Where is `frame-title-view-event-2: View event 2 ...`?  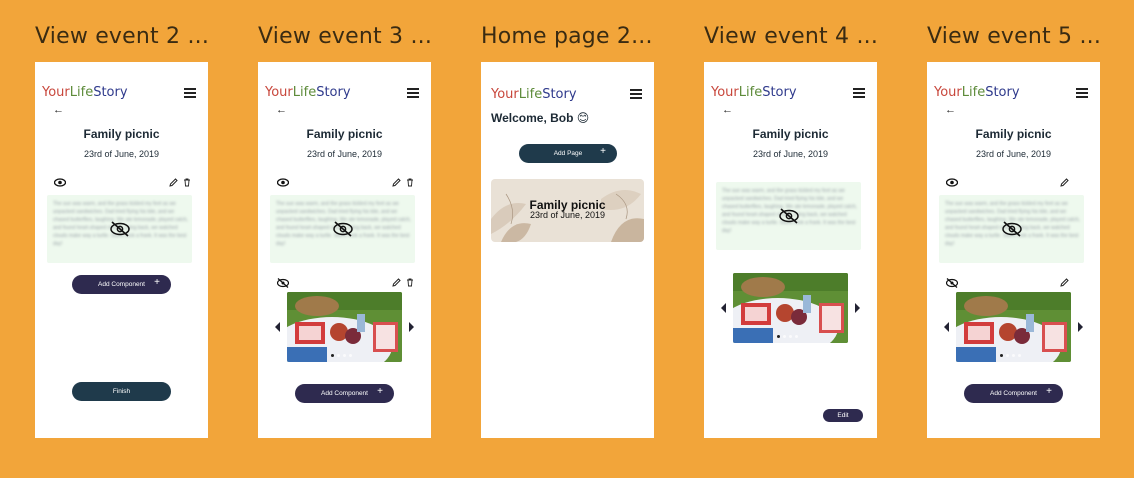
frame-title-view-event-2: View event 2 ... is located at coordinates (122, 36).